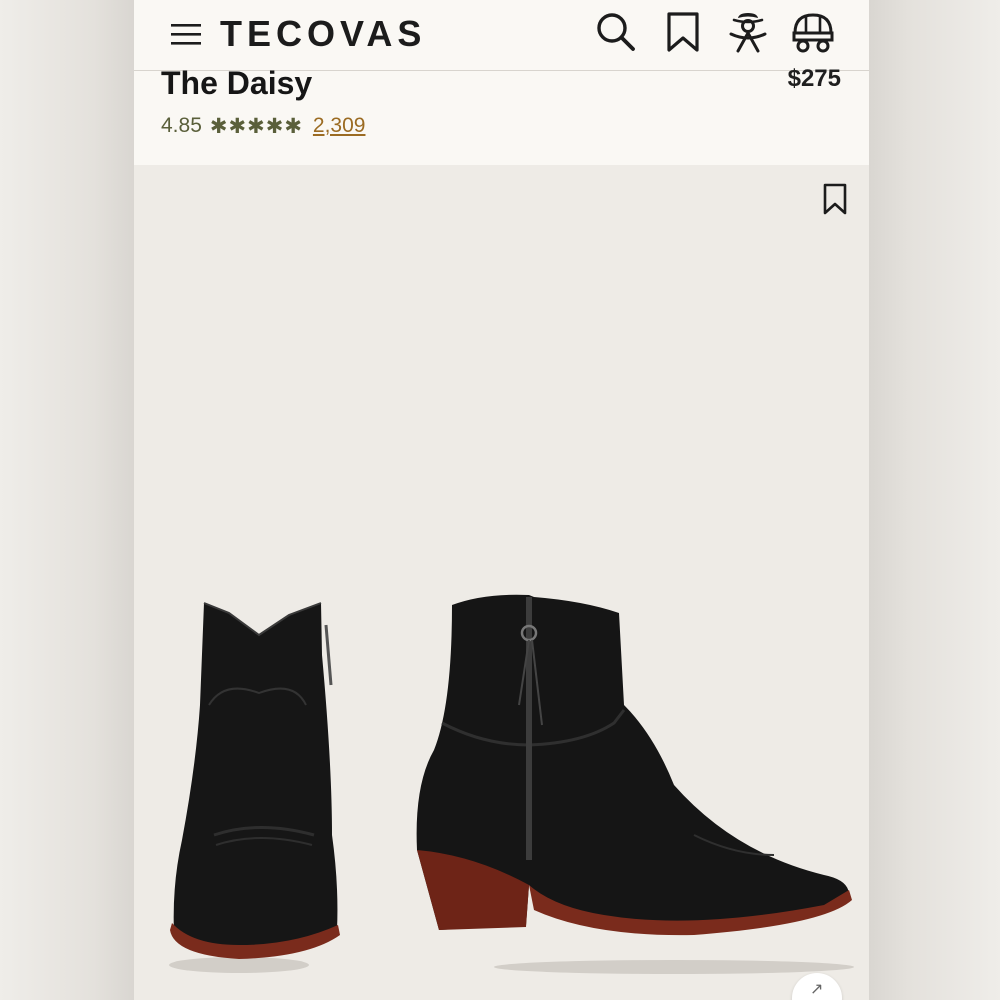  Describe the element at coordinates (339, 126) in the screenshot. I see `review-count-link: 2,309` at that location.